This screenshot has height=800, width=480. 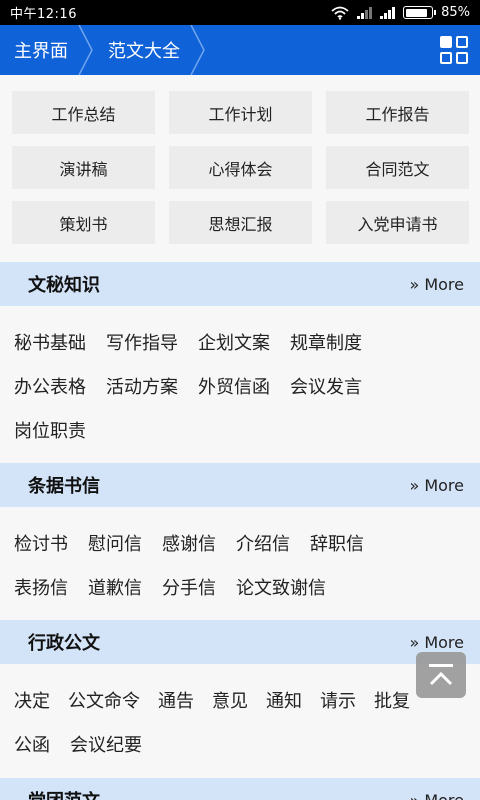 What do you see at coordinates (281, 587) in the screenshot?
I see `article-link: 论文致谢信` at bounding box center [281, 587].